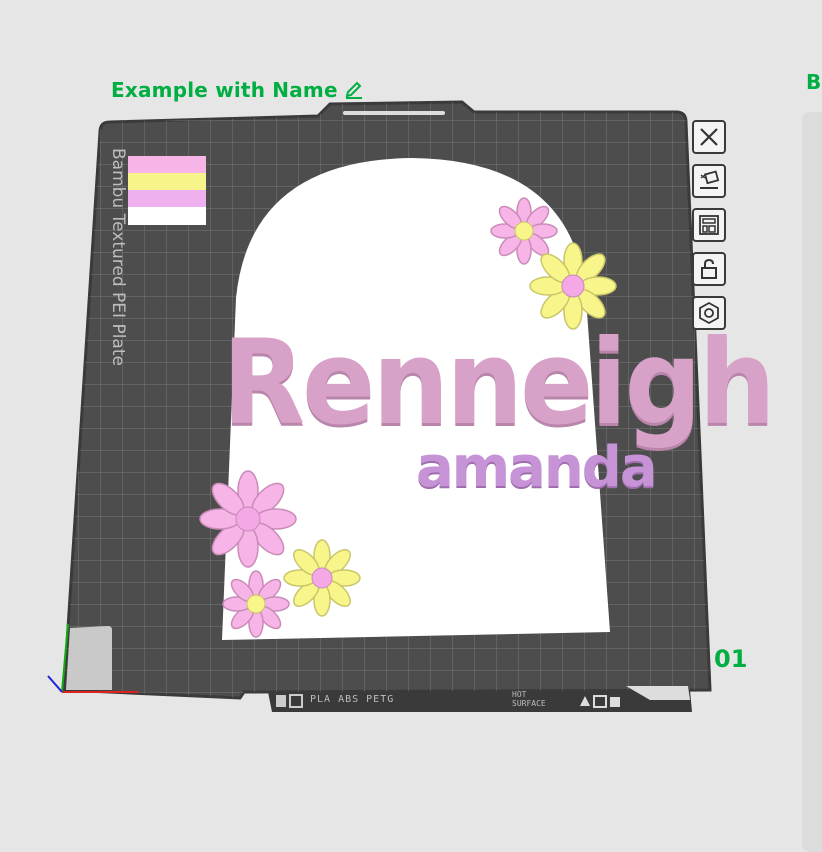 This screenshot has height=852, width=822. I want to click on hex-nut-icon, so click(709, 313).